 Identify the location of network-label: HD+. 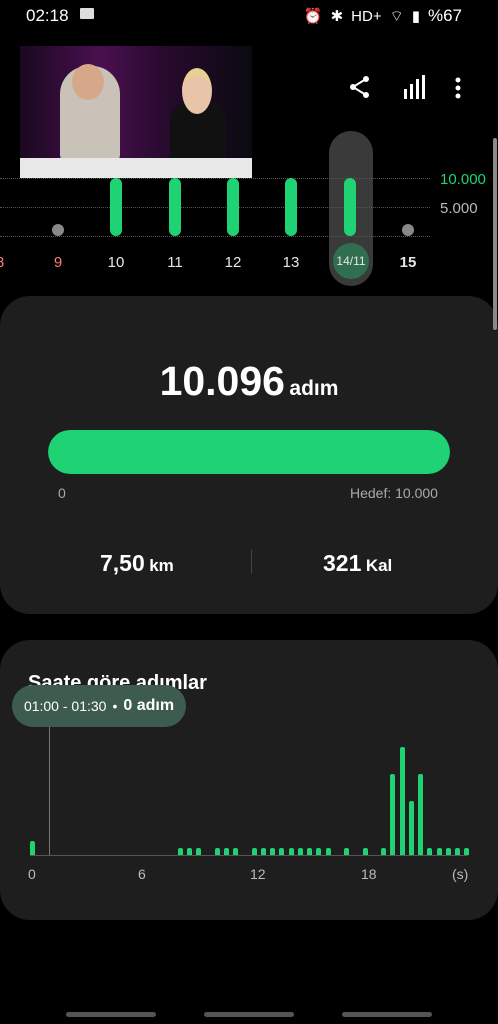
(366, 16).